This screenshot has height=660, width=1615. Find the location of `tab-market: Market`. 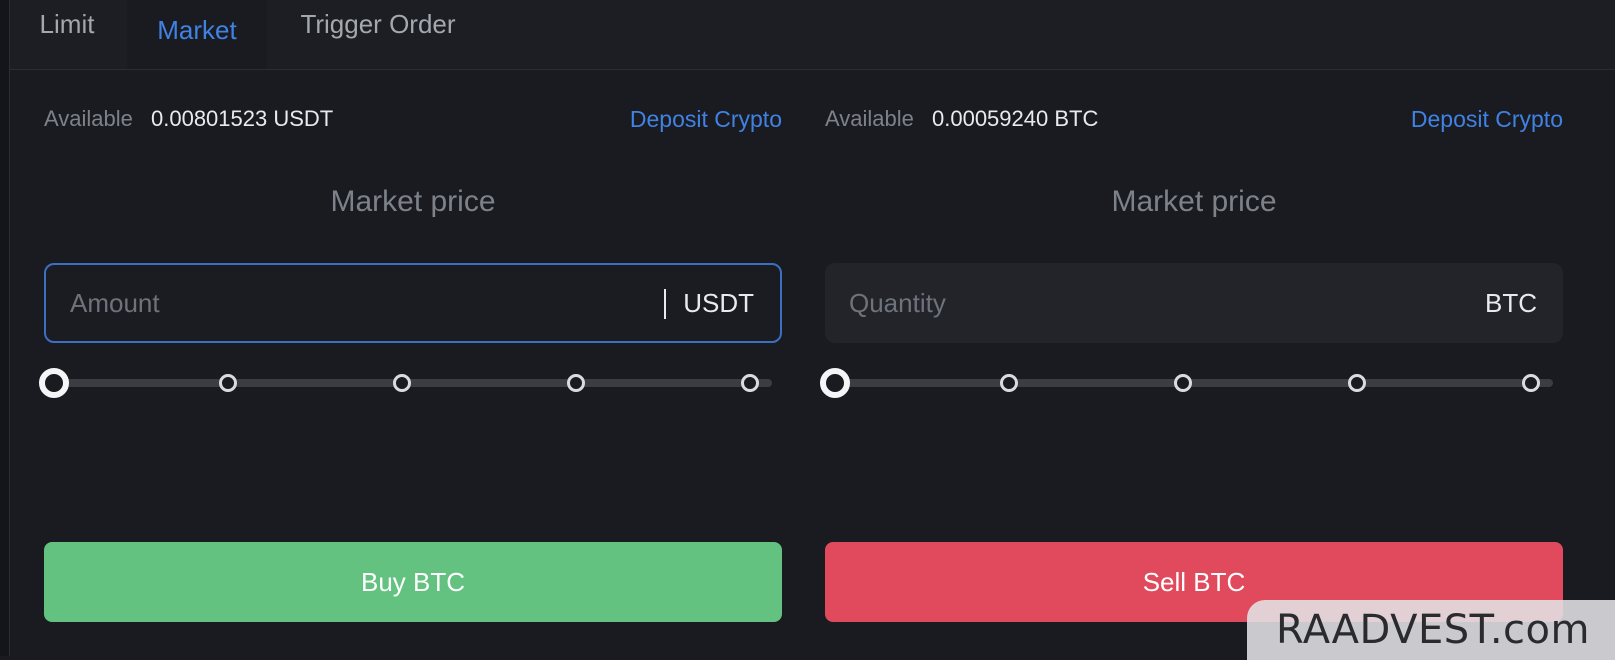

tab-market: Market is located at coordinates (197, 34).